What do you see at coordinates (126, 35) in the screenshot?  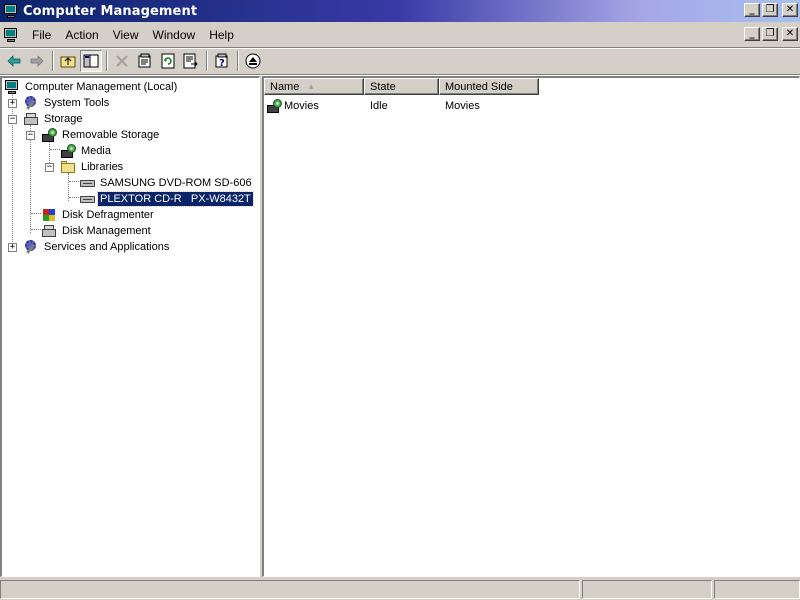 I see `menu-view: View` at bounding box center [126, 35].